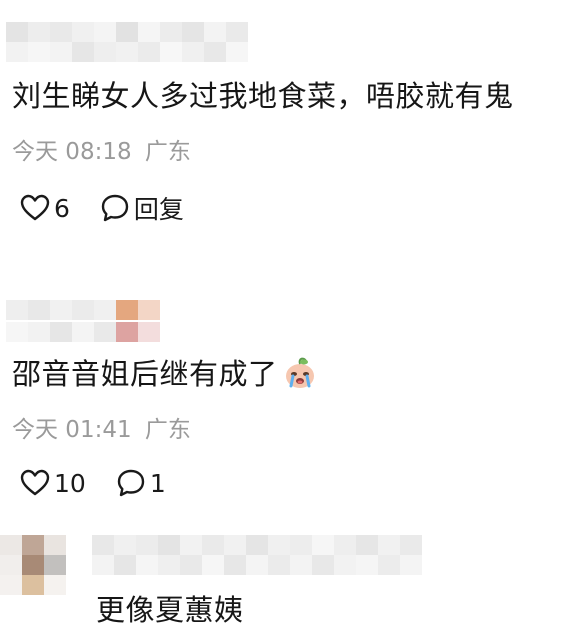 This screenshot has width=574, height=638. I want to click on like-button: 6, so click(45, 208).